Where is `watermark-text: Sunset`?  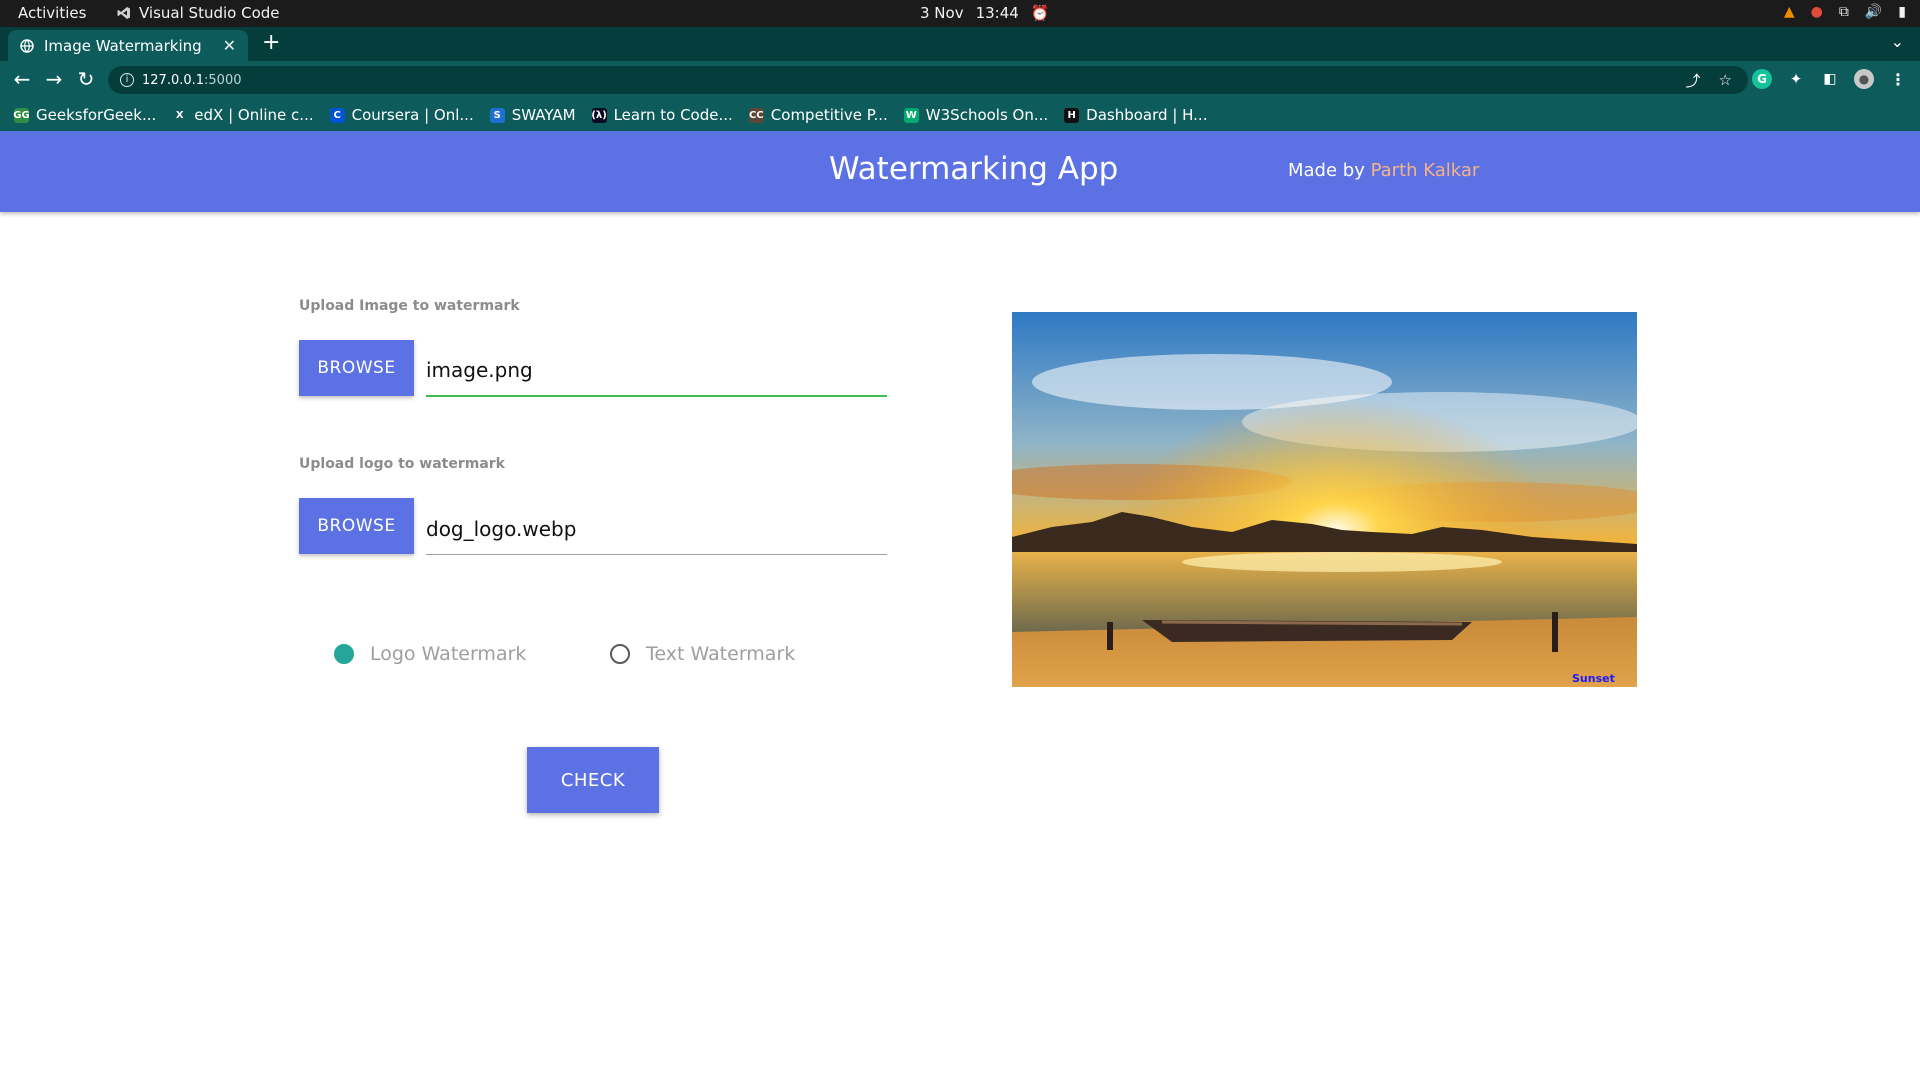 watermark-text: Sunset is located at coordinates (1593, 678).